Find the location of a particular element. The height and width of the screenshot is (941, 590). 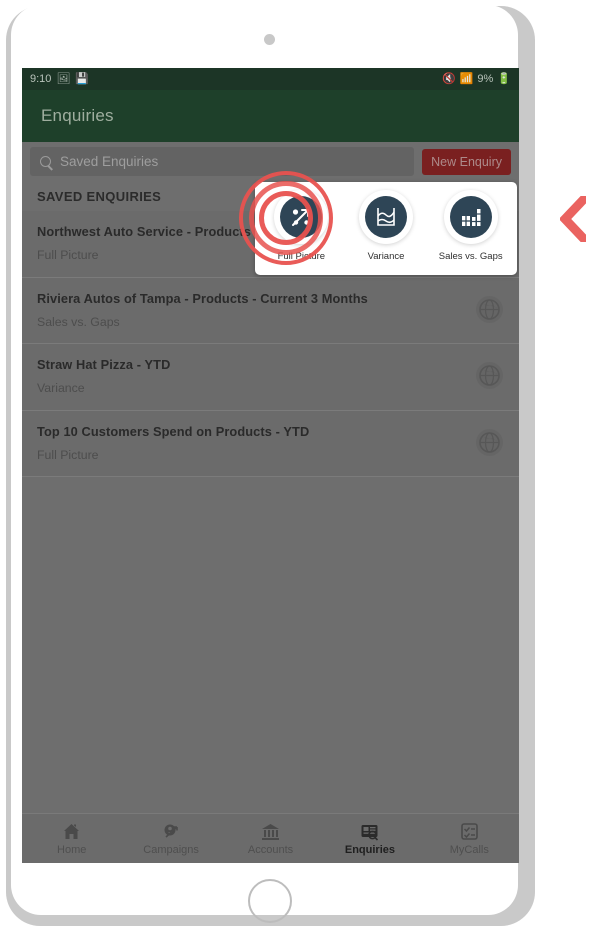

popup-option-label: Full Picture is located at coordinates (301, 256).